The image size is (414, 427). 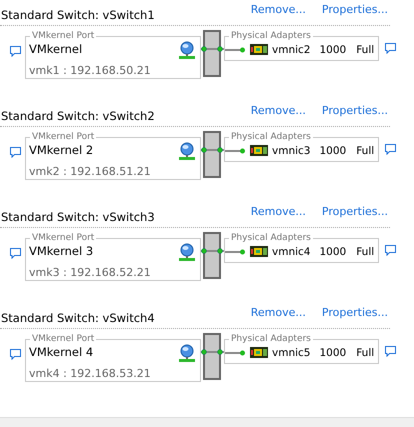 What do you see at coordinates (61, 150) in the screenshot?
I see `port-name: VMkernel 2` at bounding box center [61, 150].